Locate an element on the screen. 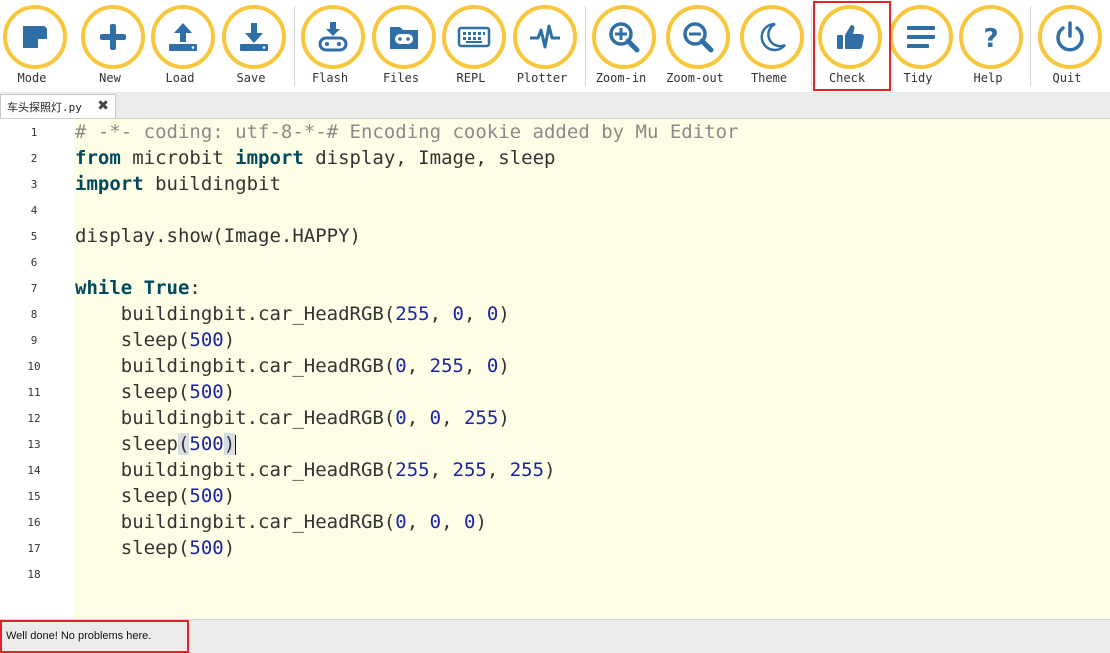 This screenshot has height=653, width=1110. new-button: New is located at coordinates (113, 46).